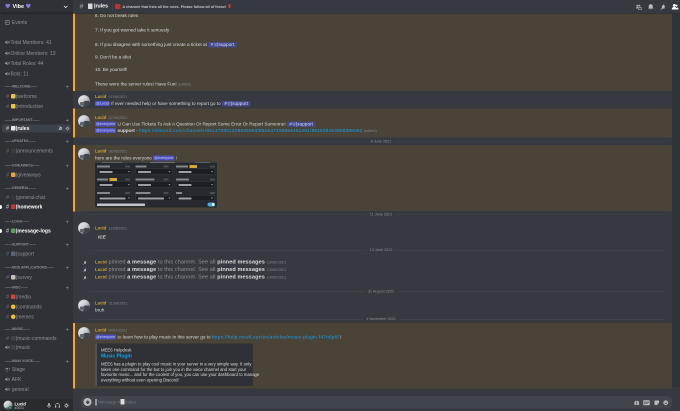 This screenshot has height=411, width=680. I want to click on svg-text: GIF, so click(646, 403).